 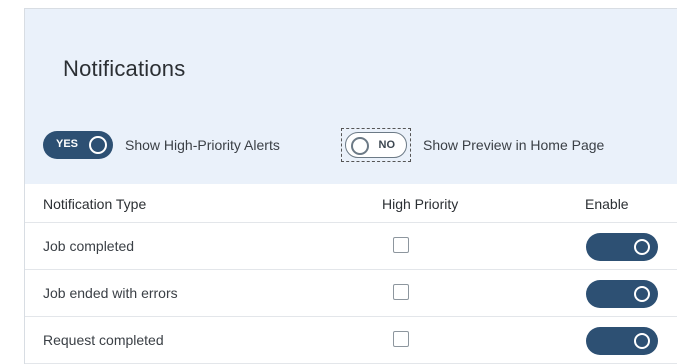 I want to click on preview-home-page-switch: NO, so click(x=376, y=145).